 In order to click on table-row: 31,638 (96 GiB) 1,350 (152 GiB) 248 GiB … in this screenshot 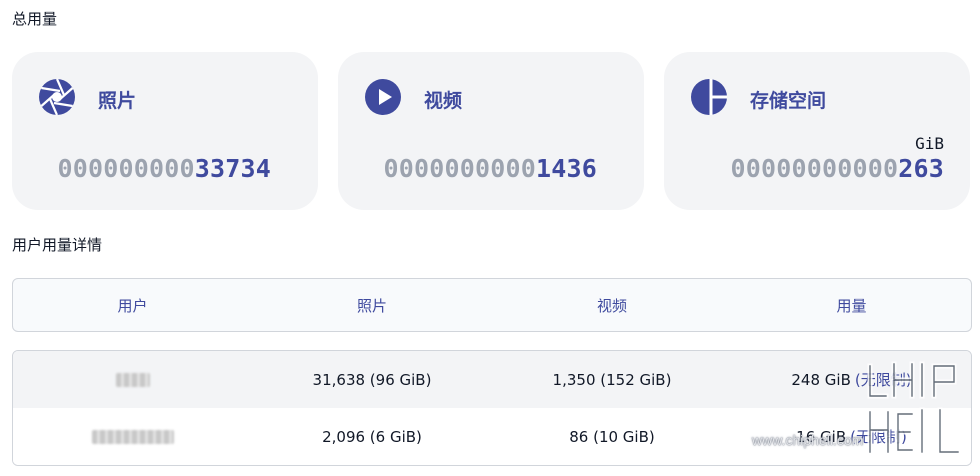, I will do `click(492, 379)`.